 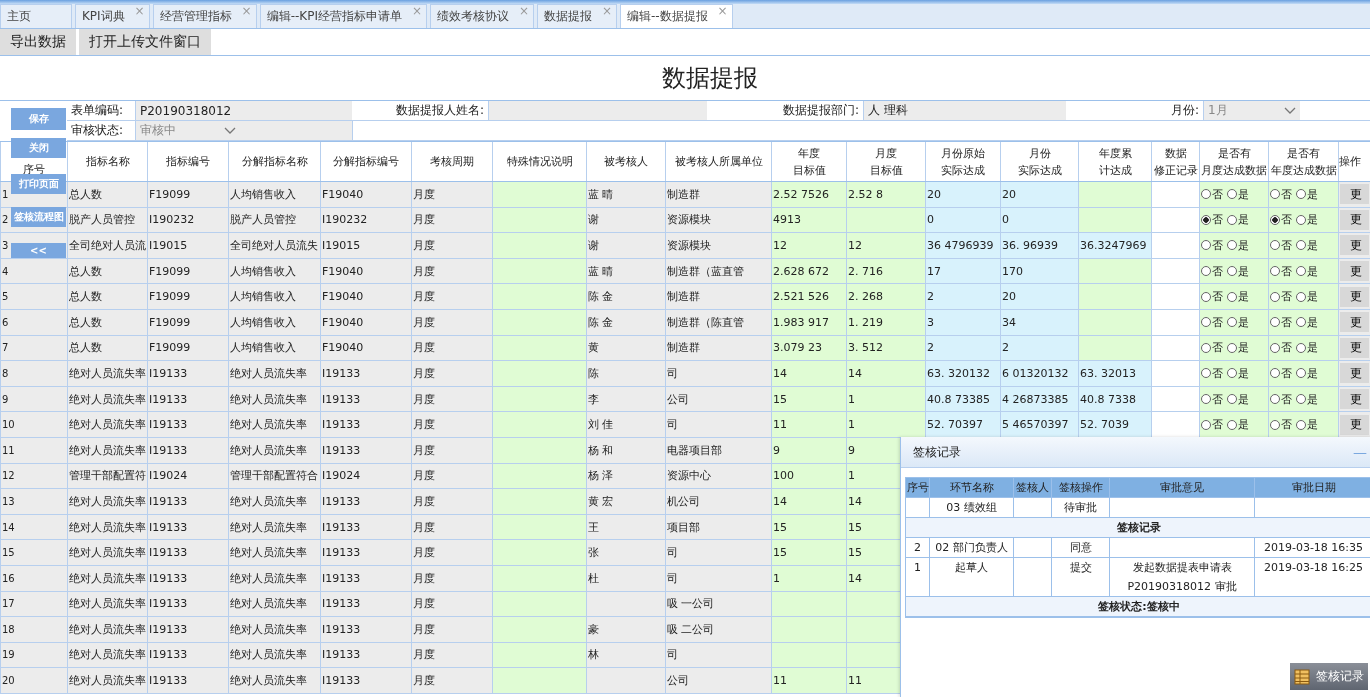 What do you see at coordinates (274, 220) in the screenshot?
I see `table-cell: 脱产人员管控` at bounding box center [274, 220].